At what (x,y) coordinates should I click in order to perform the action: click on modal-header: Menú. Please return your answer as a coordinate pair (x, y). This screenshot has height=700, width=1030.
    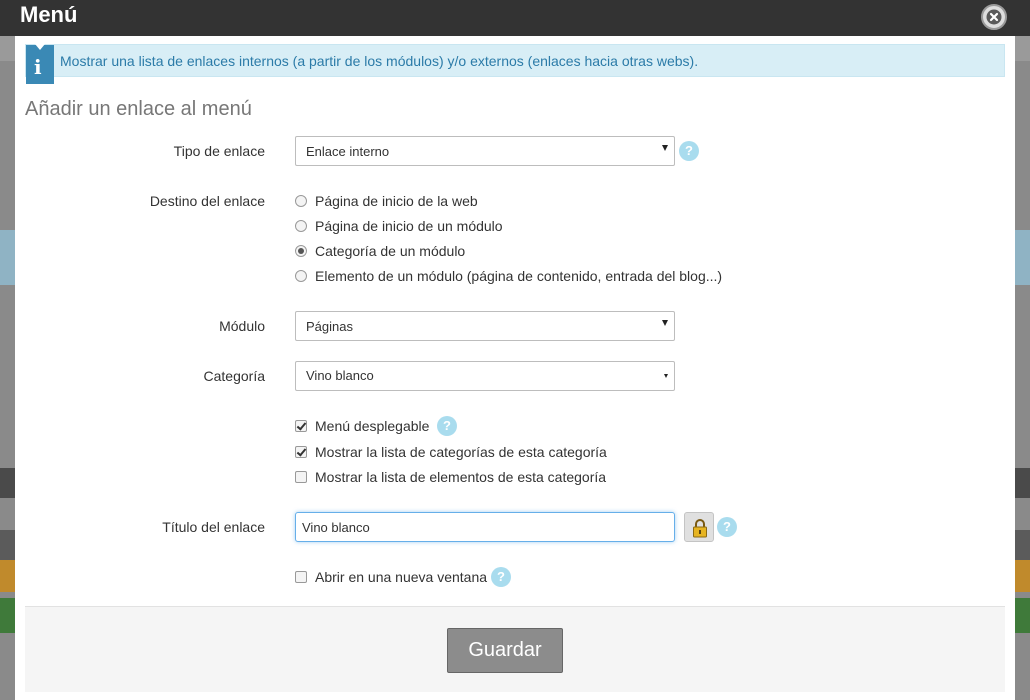
    Looking at the image, I should click on (515, 18).